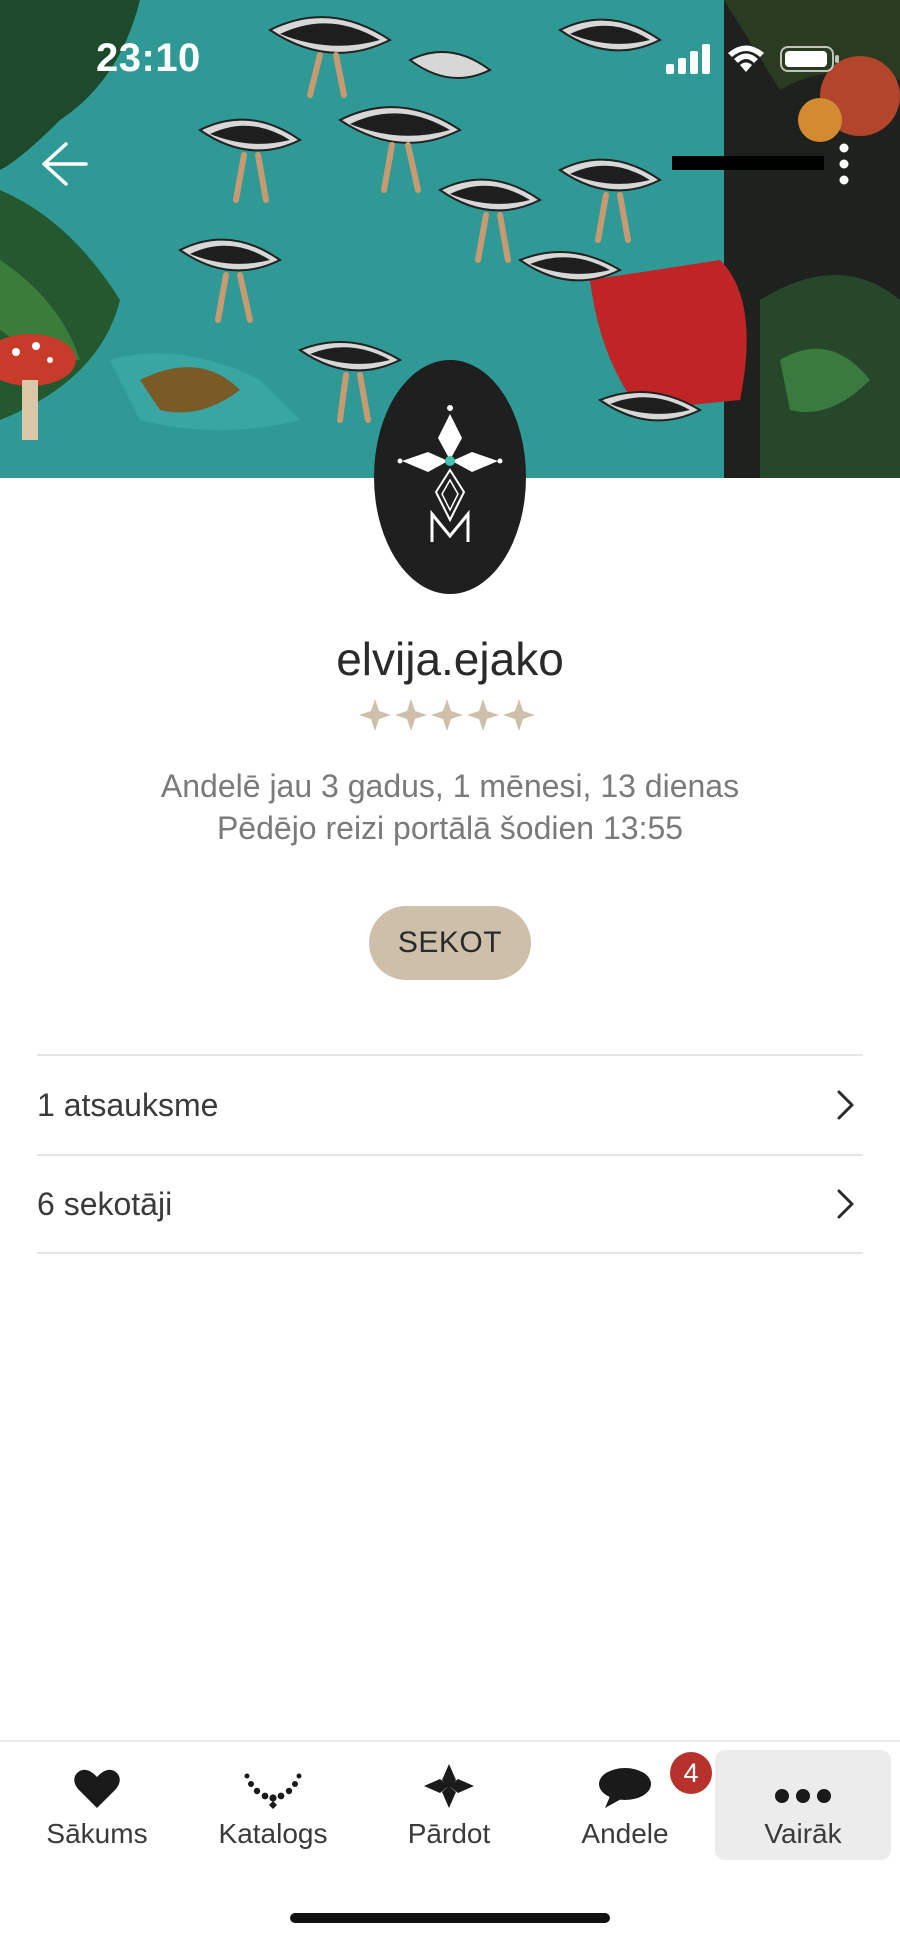 The image size is (900, 1947). I want to click on username: elvija.ejako, so click(450, 659).